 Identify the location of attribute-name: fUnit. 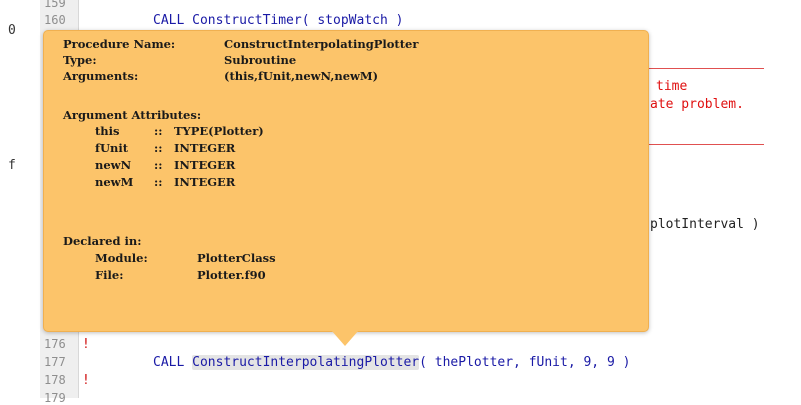
(112, 148).